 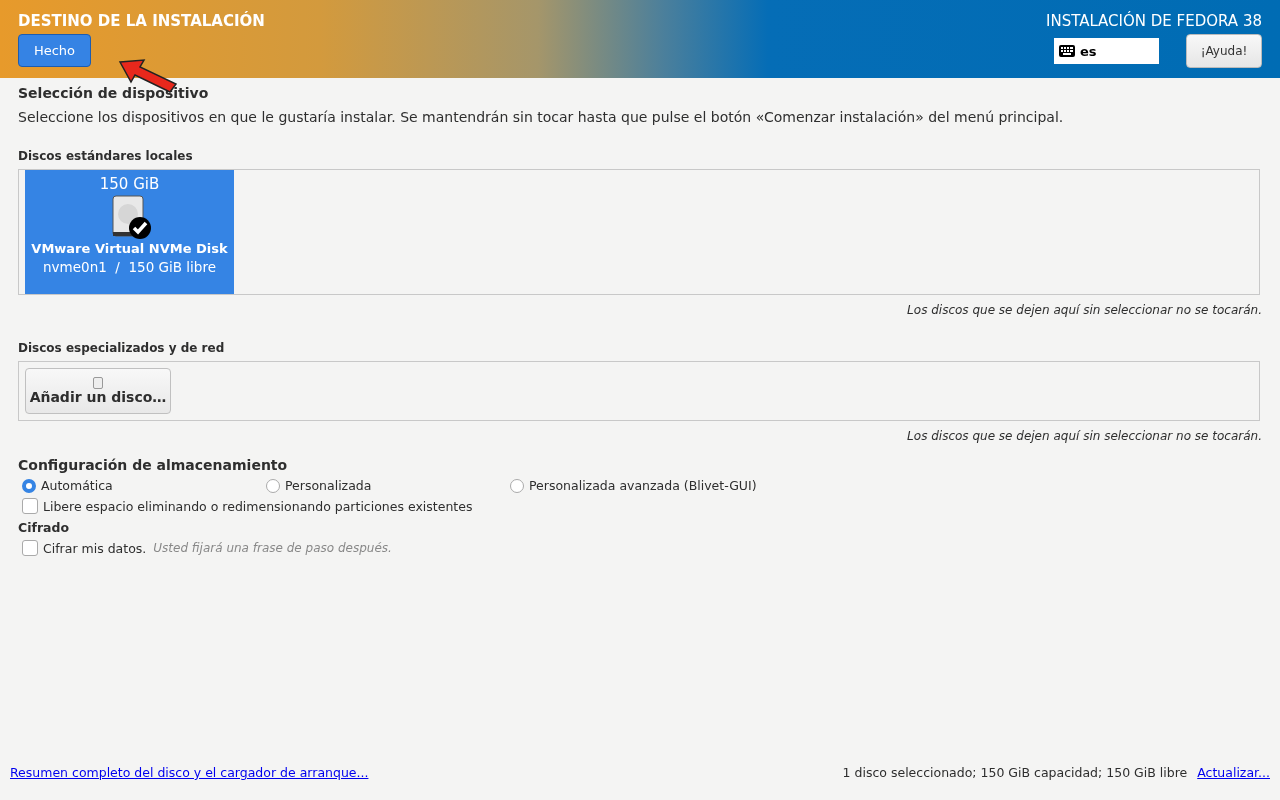 What do you see at coordinates (129, 267) in the screenshot?
I see `disk-info: nvme0n1 / 150 GiB libre` at bounding box center [129, 267].